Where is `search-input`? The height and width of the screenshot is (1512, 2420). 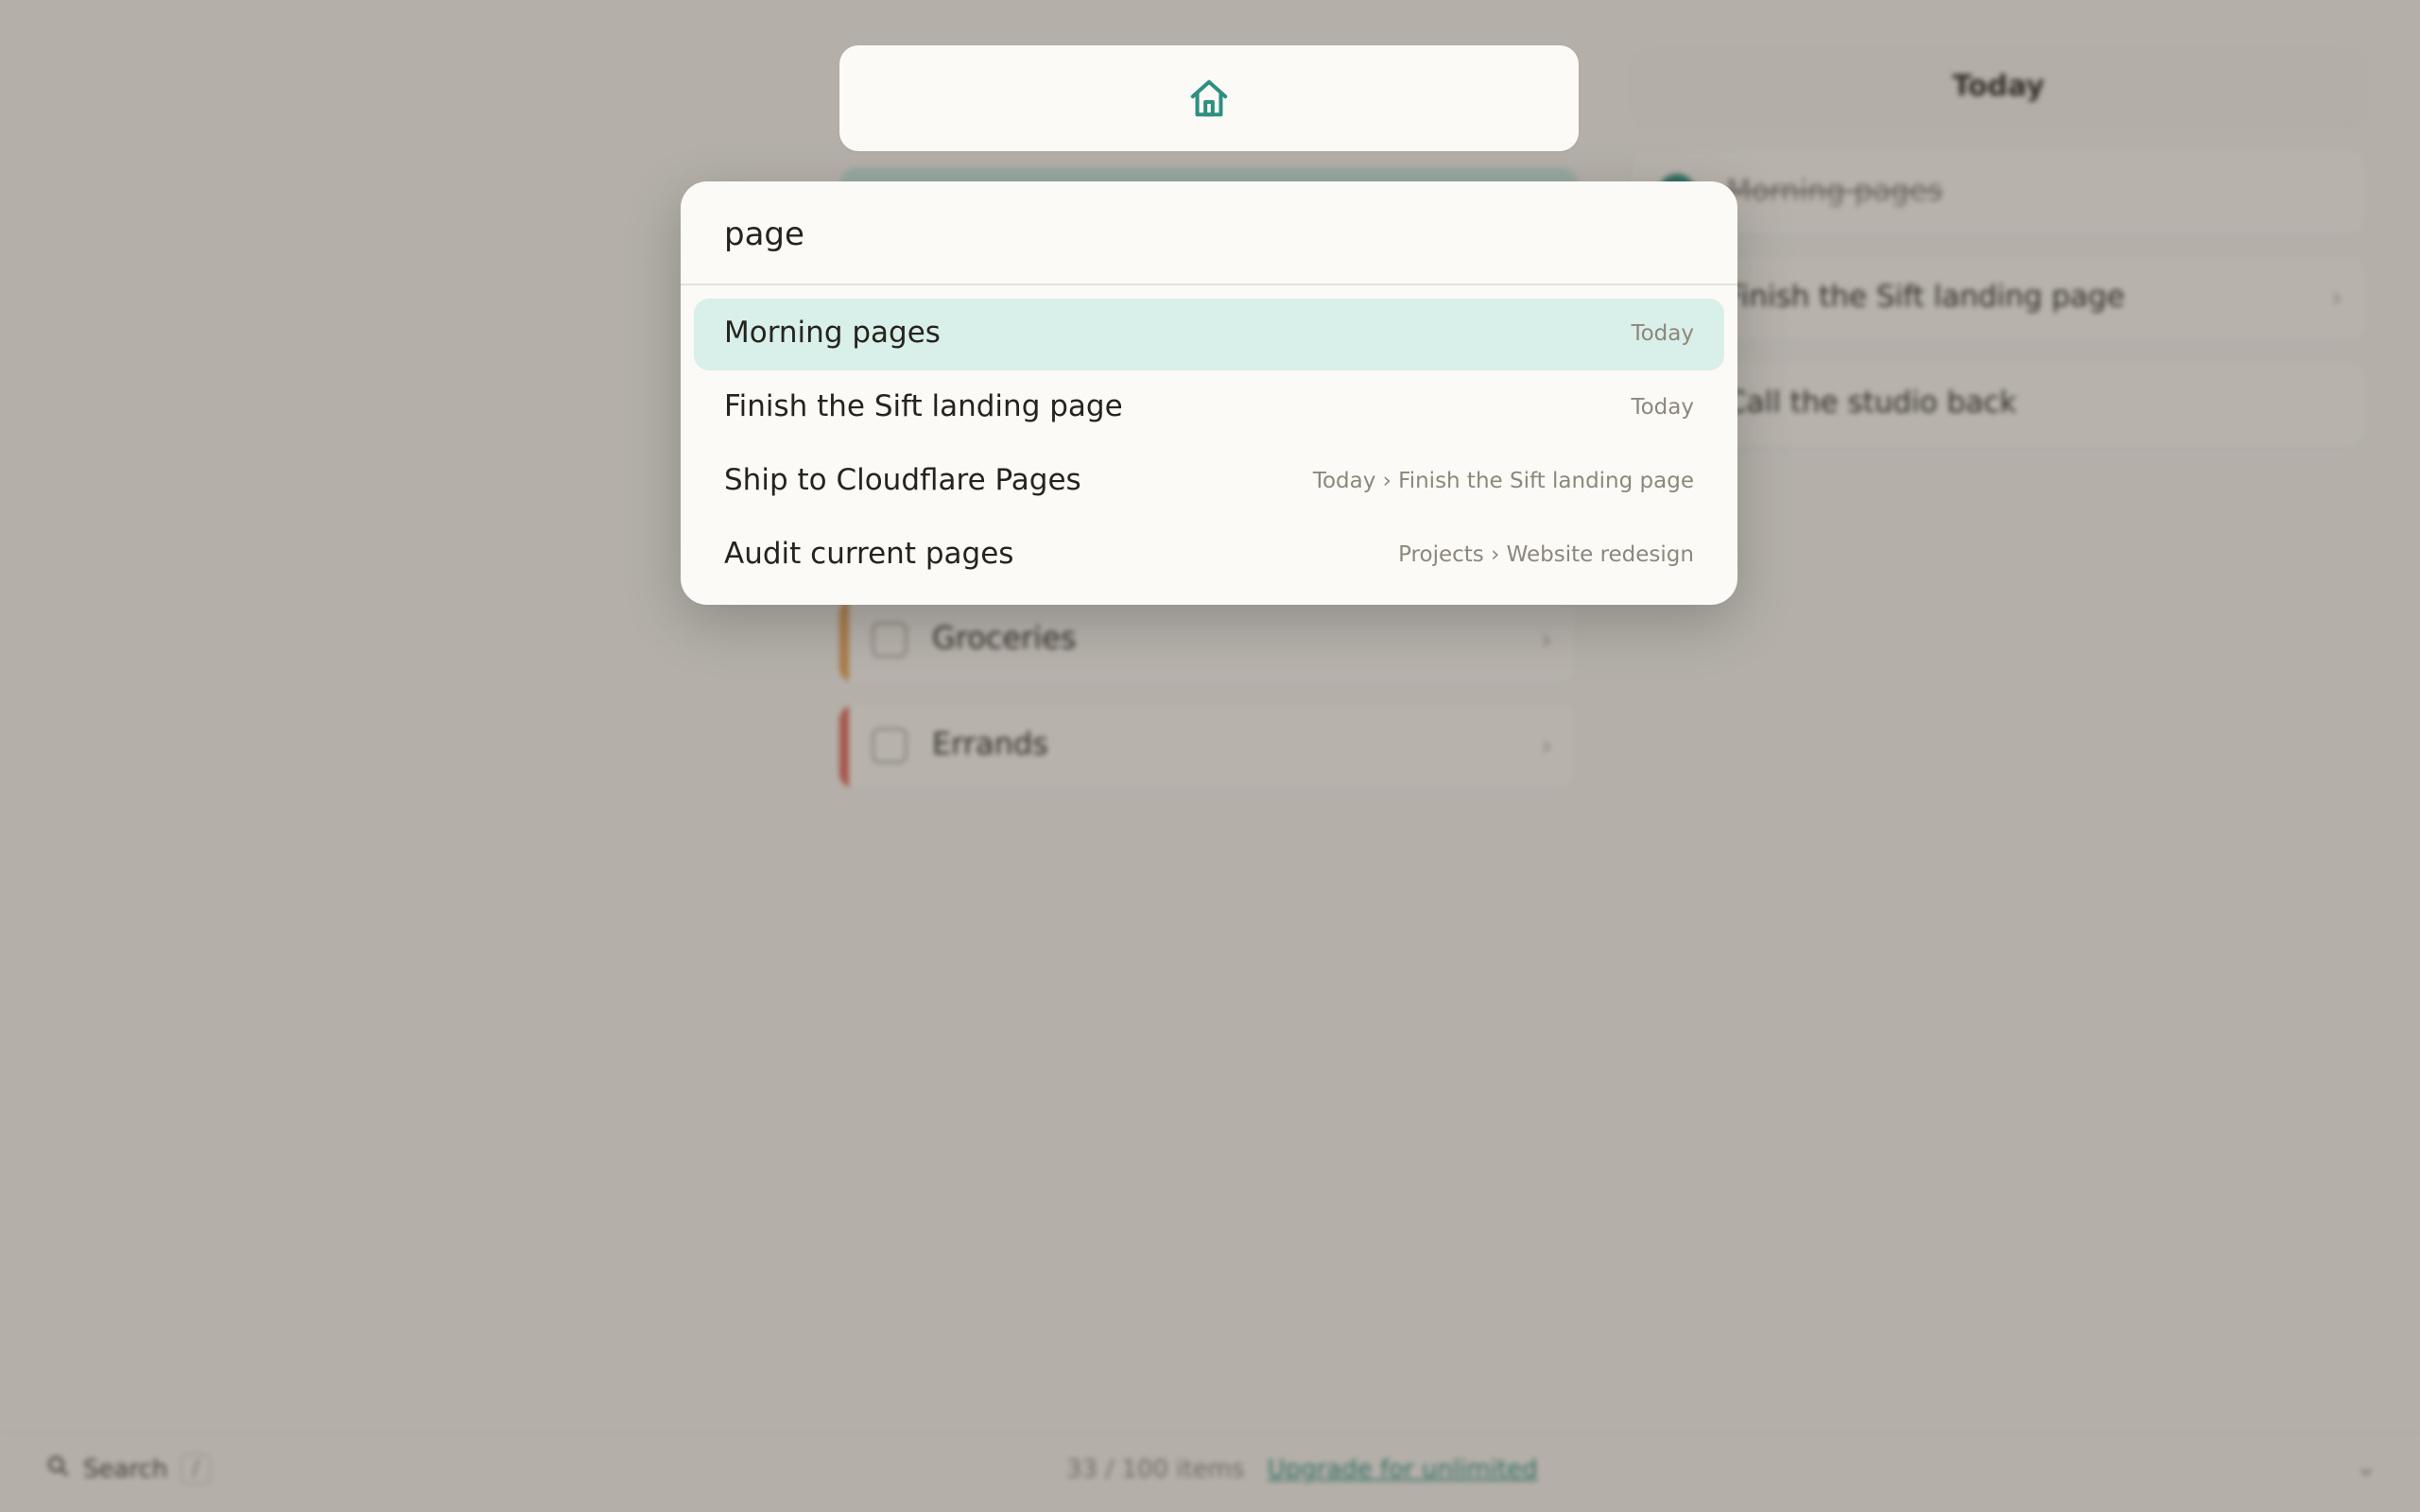
search-input is located at coordinates (1196, 234).